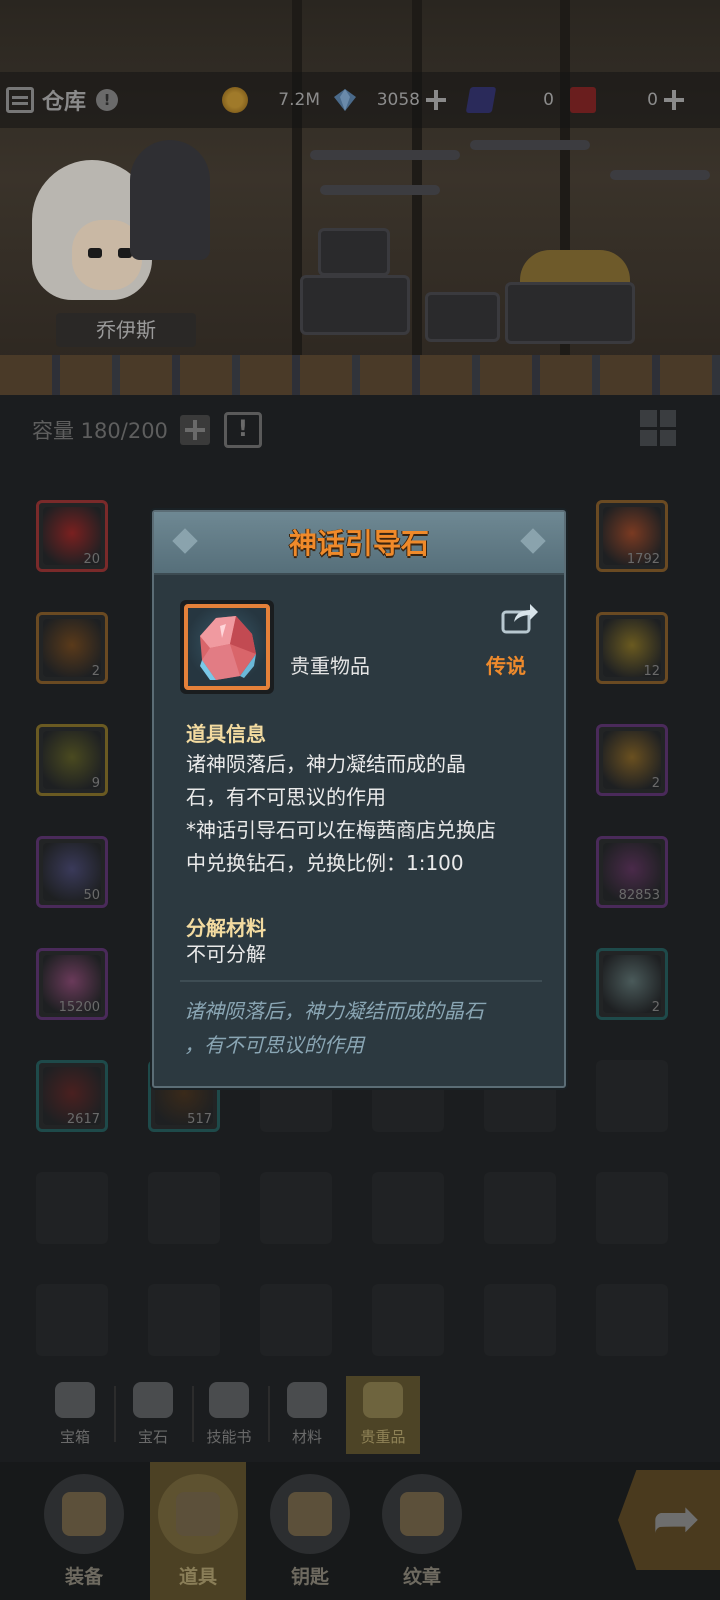  Describe the element at coordinates (309, 1577) in the screenshot. I see `nav-button-label: 钥匙` at that location.